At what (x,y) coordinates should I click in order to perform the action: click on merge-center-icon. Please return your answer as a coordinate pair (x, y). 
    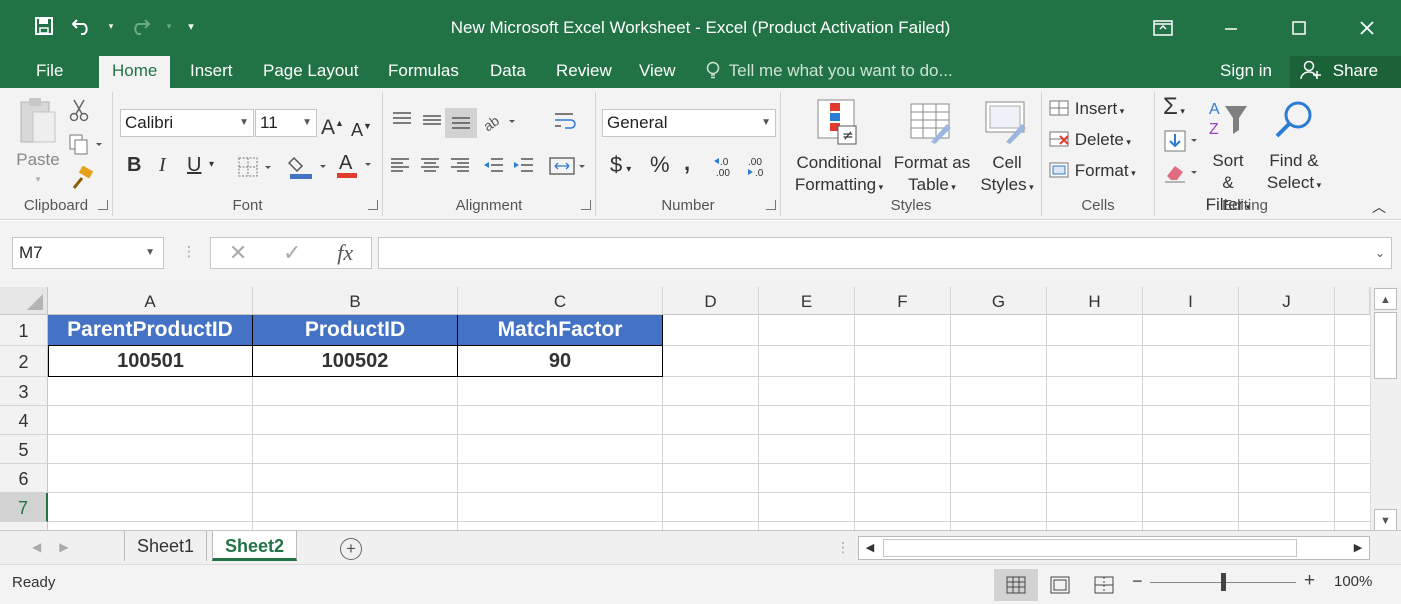
    Looking at the image, I should click on (569, 170).